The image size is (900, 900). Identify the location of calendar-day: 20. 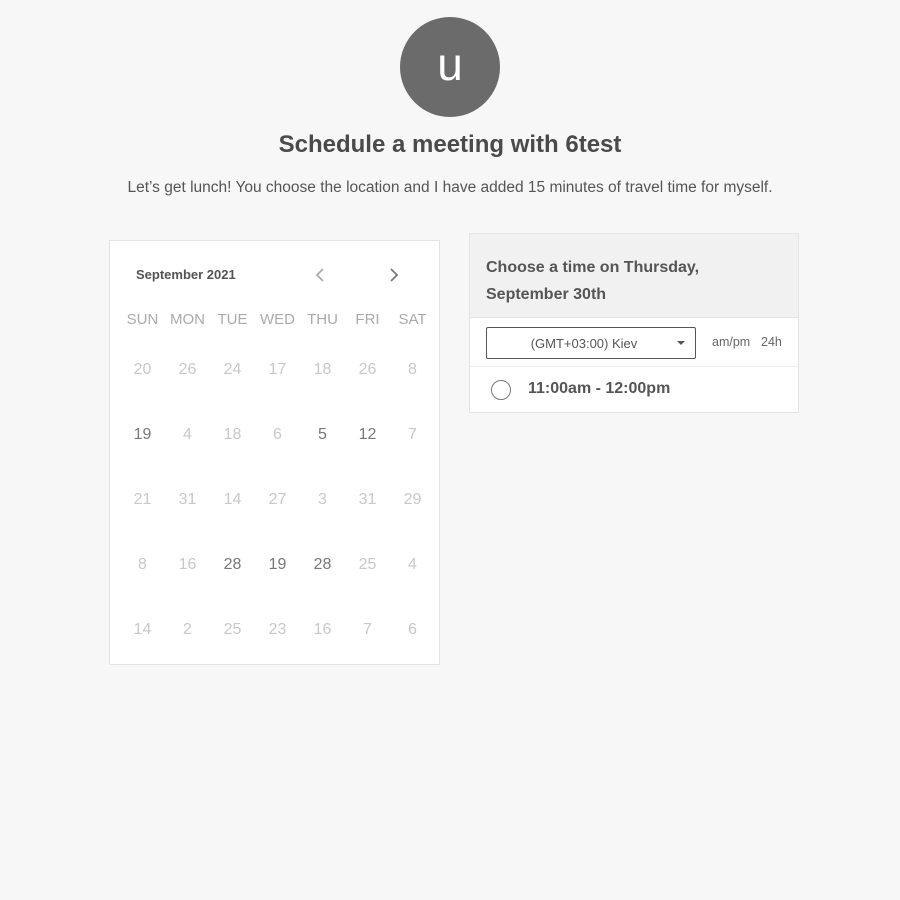
(142, 369).